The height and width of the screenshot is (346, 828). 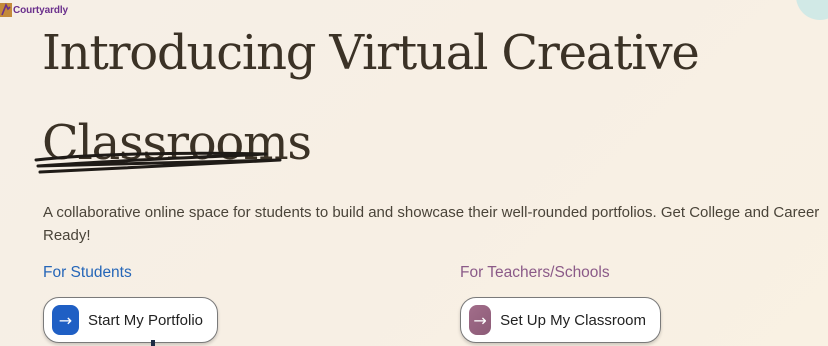 I want to click on teachers-heading: For Teachers/Schools, so click(x=535, y=272).